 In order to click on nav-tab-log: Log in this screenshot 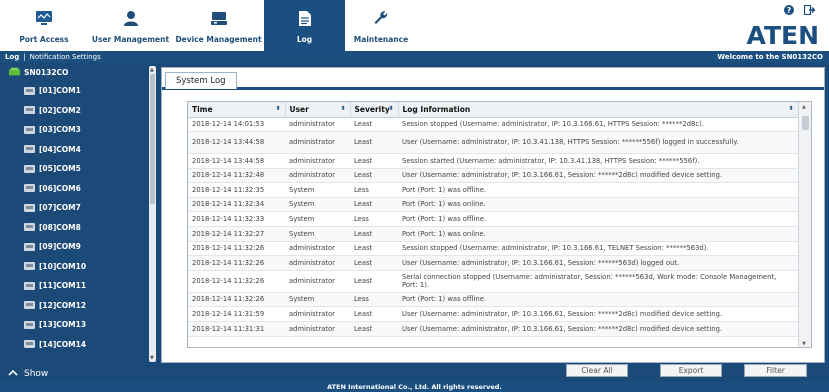, I will do `click(304, 25)`.